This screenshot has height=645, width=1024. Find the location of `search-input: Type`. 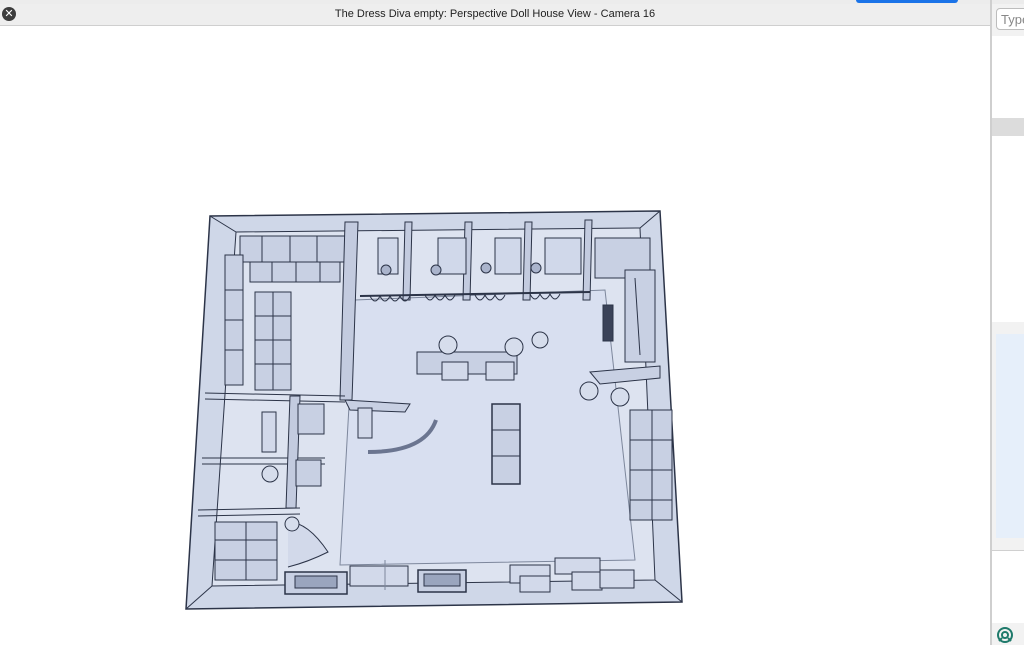

search-input: Type is located at coordinates (1010, 19).